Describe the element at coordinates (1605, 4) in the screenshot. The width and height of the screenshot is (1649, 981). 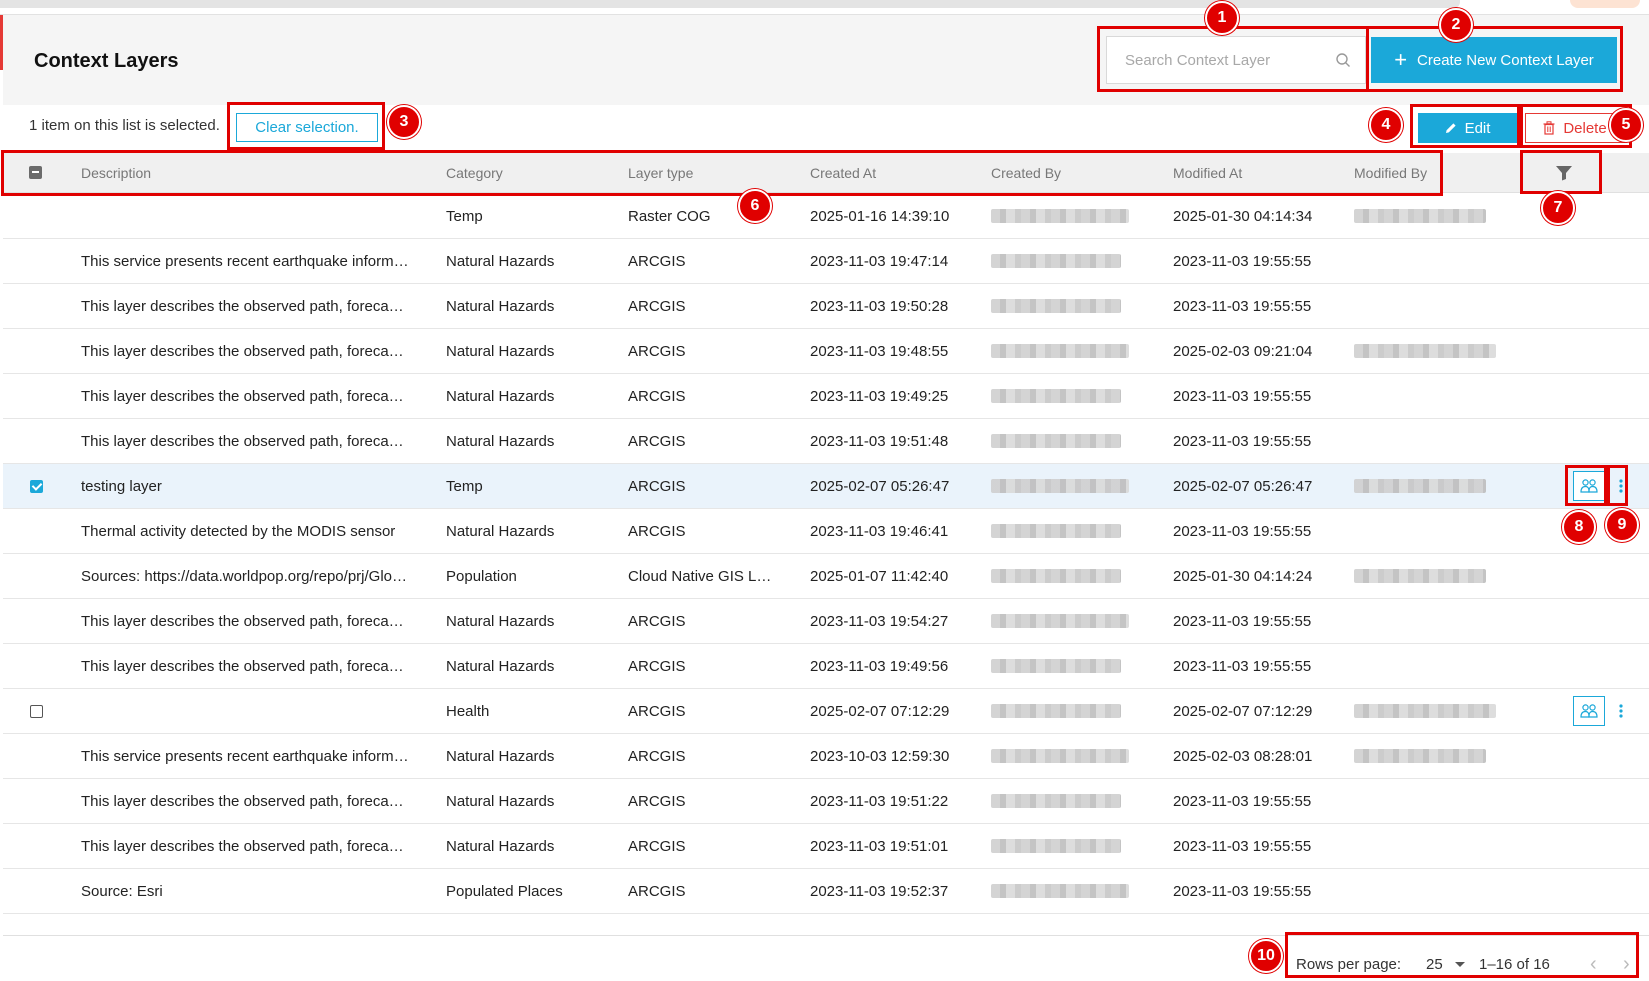
I see `avatar` at that location.